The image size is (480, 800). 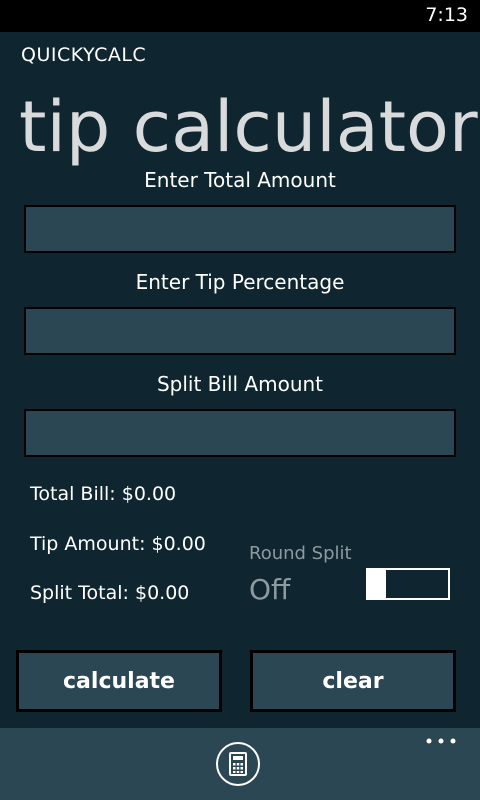 I want to click on calculate-button: calculate, so click(x=119, y=681).